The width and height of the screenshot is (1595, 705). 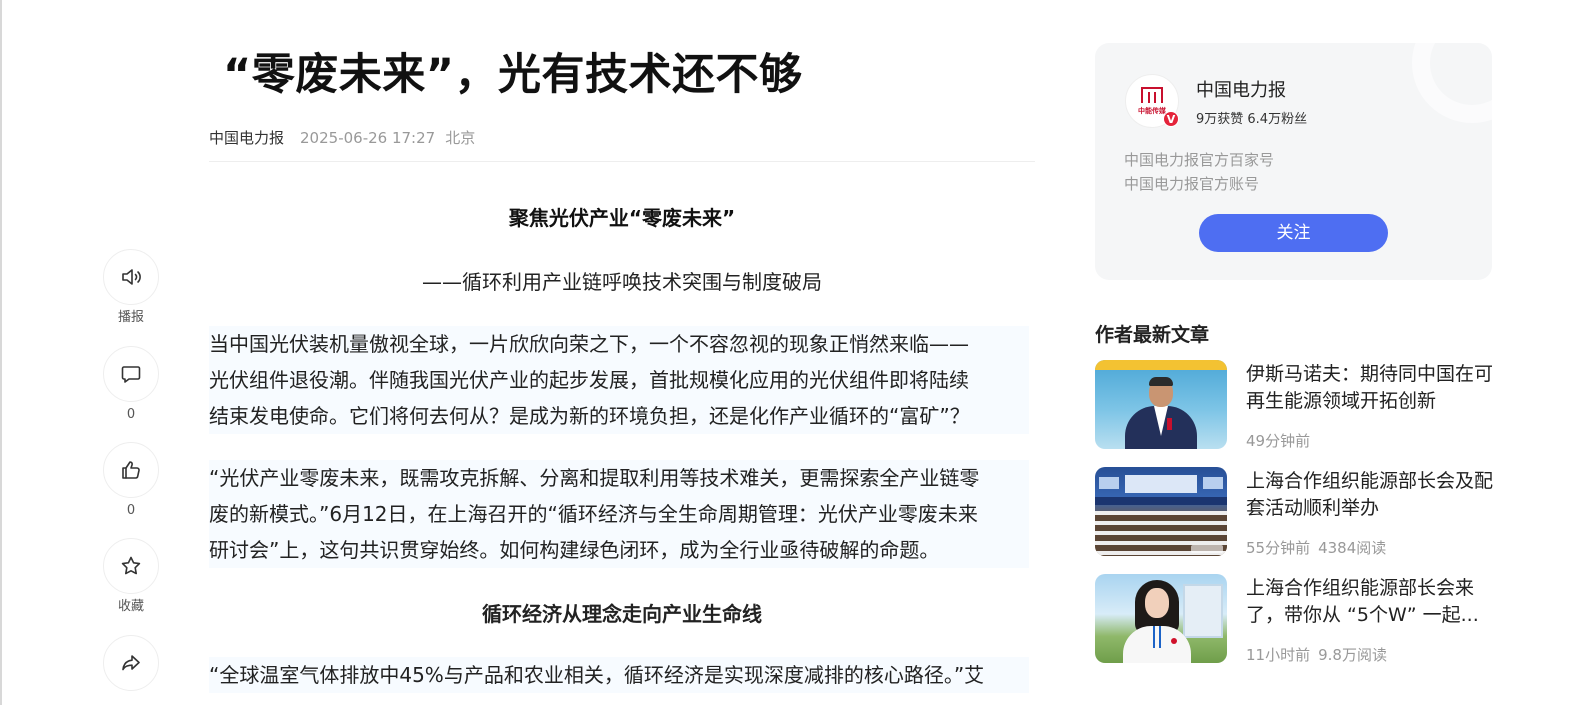 I want to click on meta-author: 中国电力报, so click(x=246, y=138).